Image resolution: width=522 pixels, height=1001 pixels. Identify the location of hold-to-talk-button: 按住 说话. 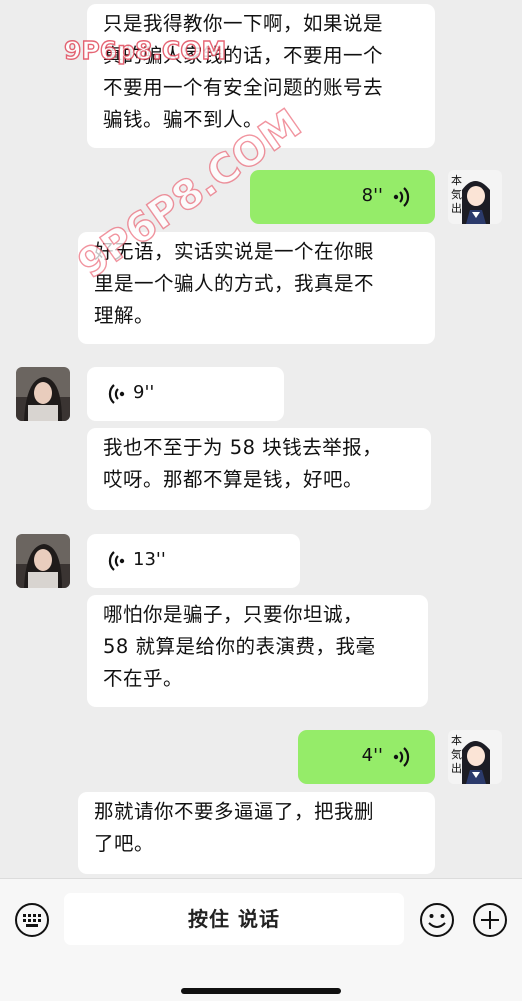
(234, 919).